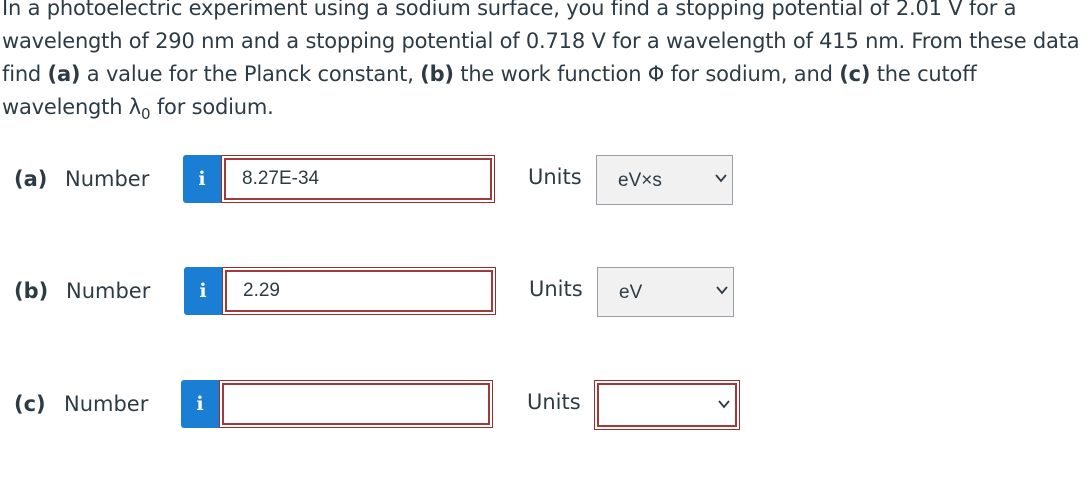 This screenshot has height=480, width=1090. I want to click on part-label: (a), so click(31, 179).